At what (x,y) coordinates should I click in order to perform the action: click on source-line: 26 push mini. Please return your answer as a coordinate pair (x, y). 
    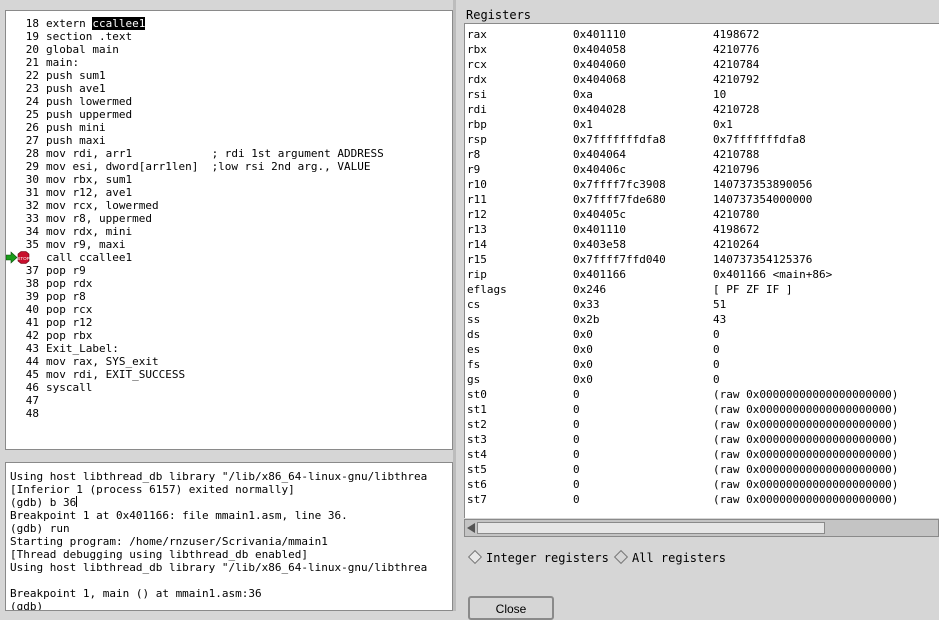
    Looking at the image, I should click on (195, 127).